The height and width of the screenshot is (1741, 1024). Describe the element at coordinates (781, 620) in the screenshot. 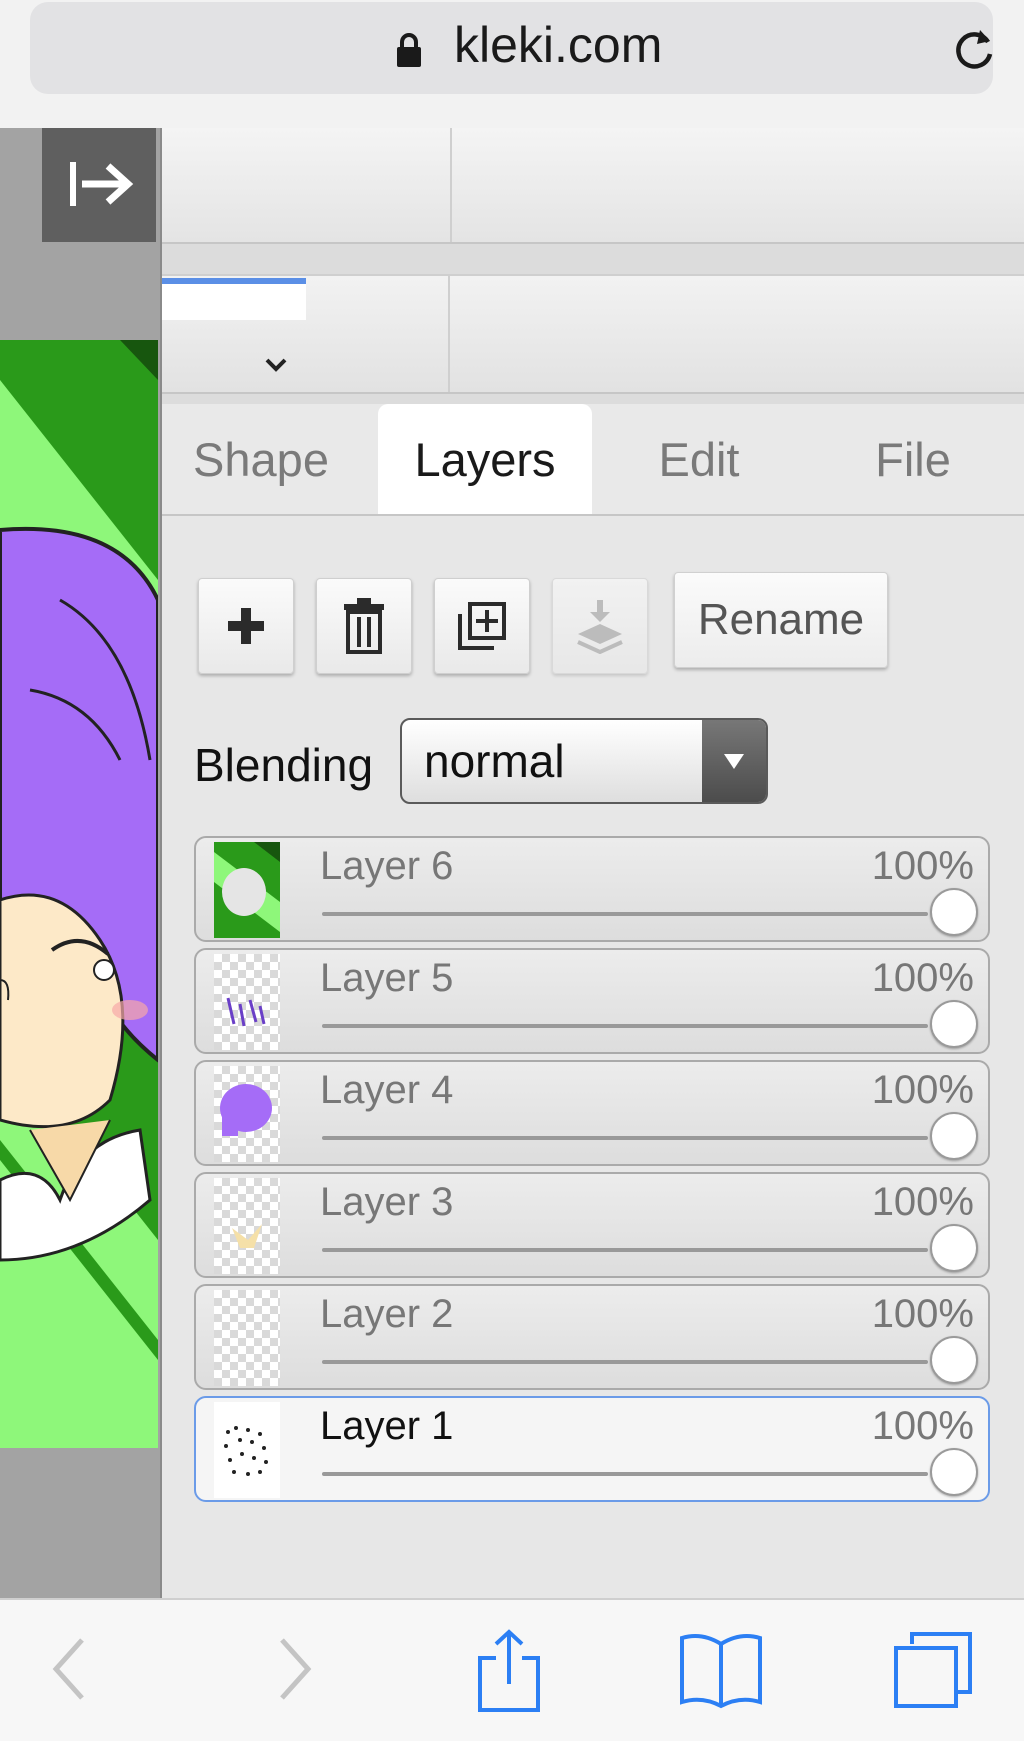

I see `rename-layer-button: Rename` at that location.